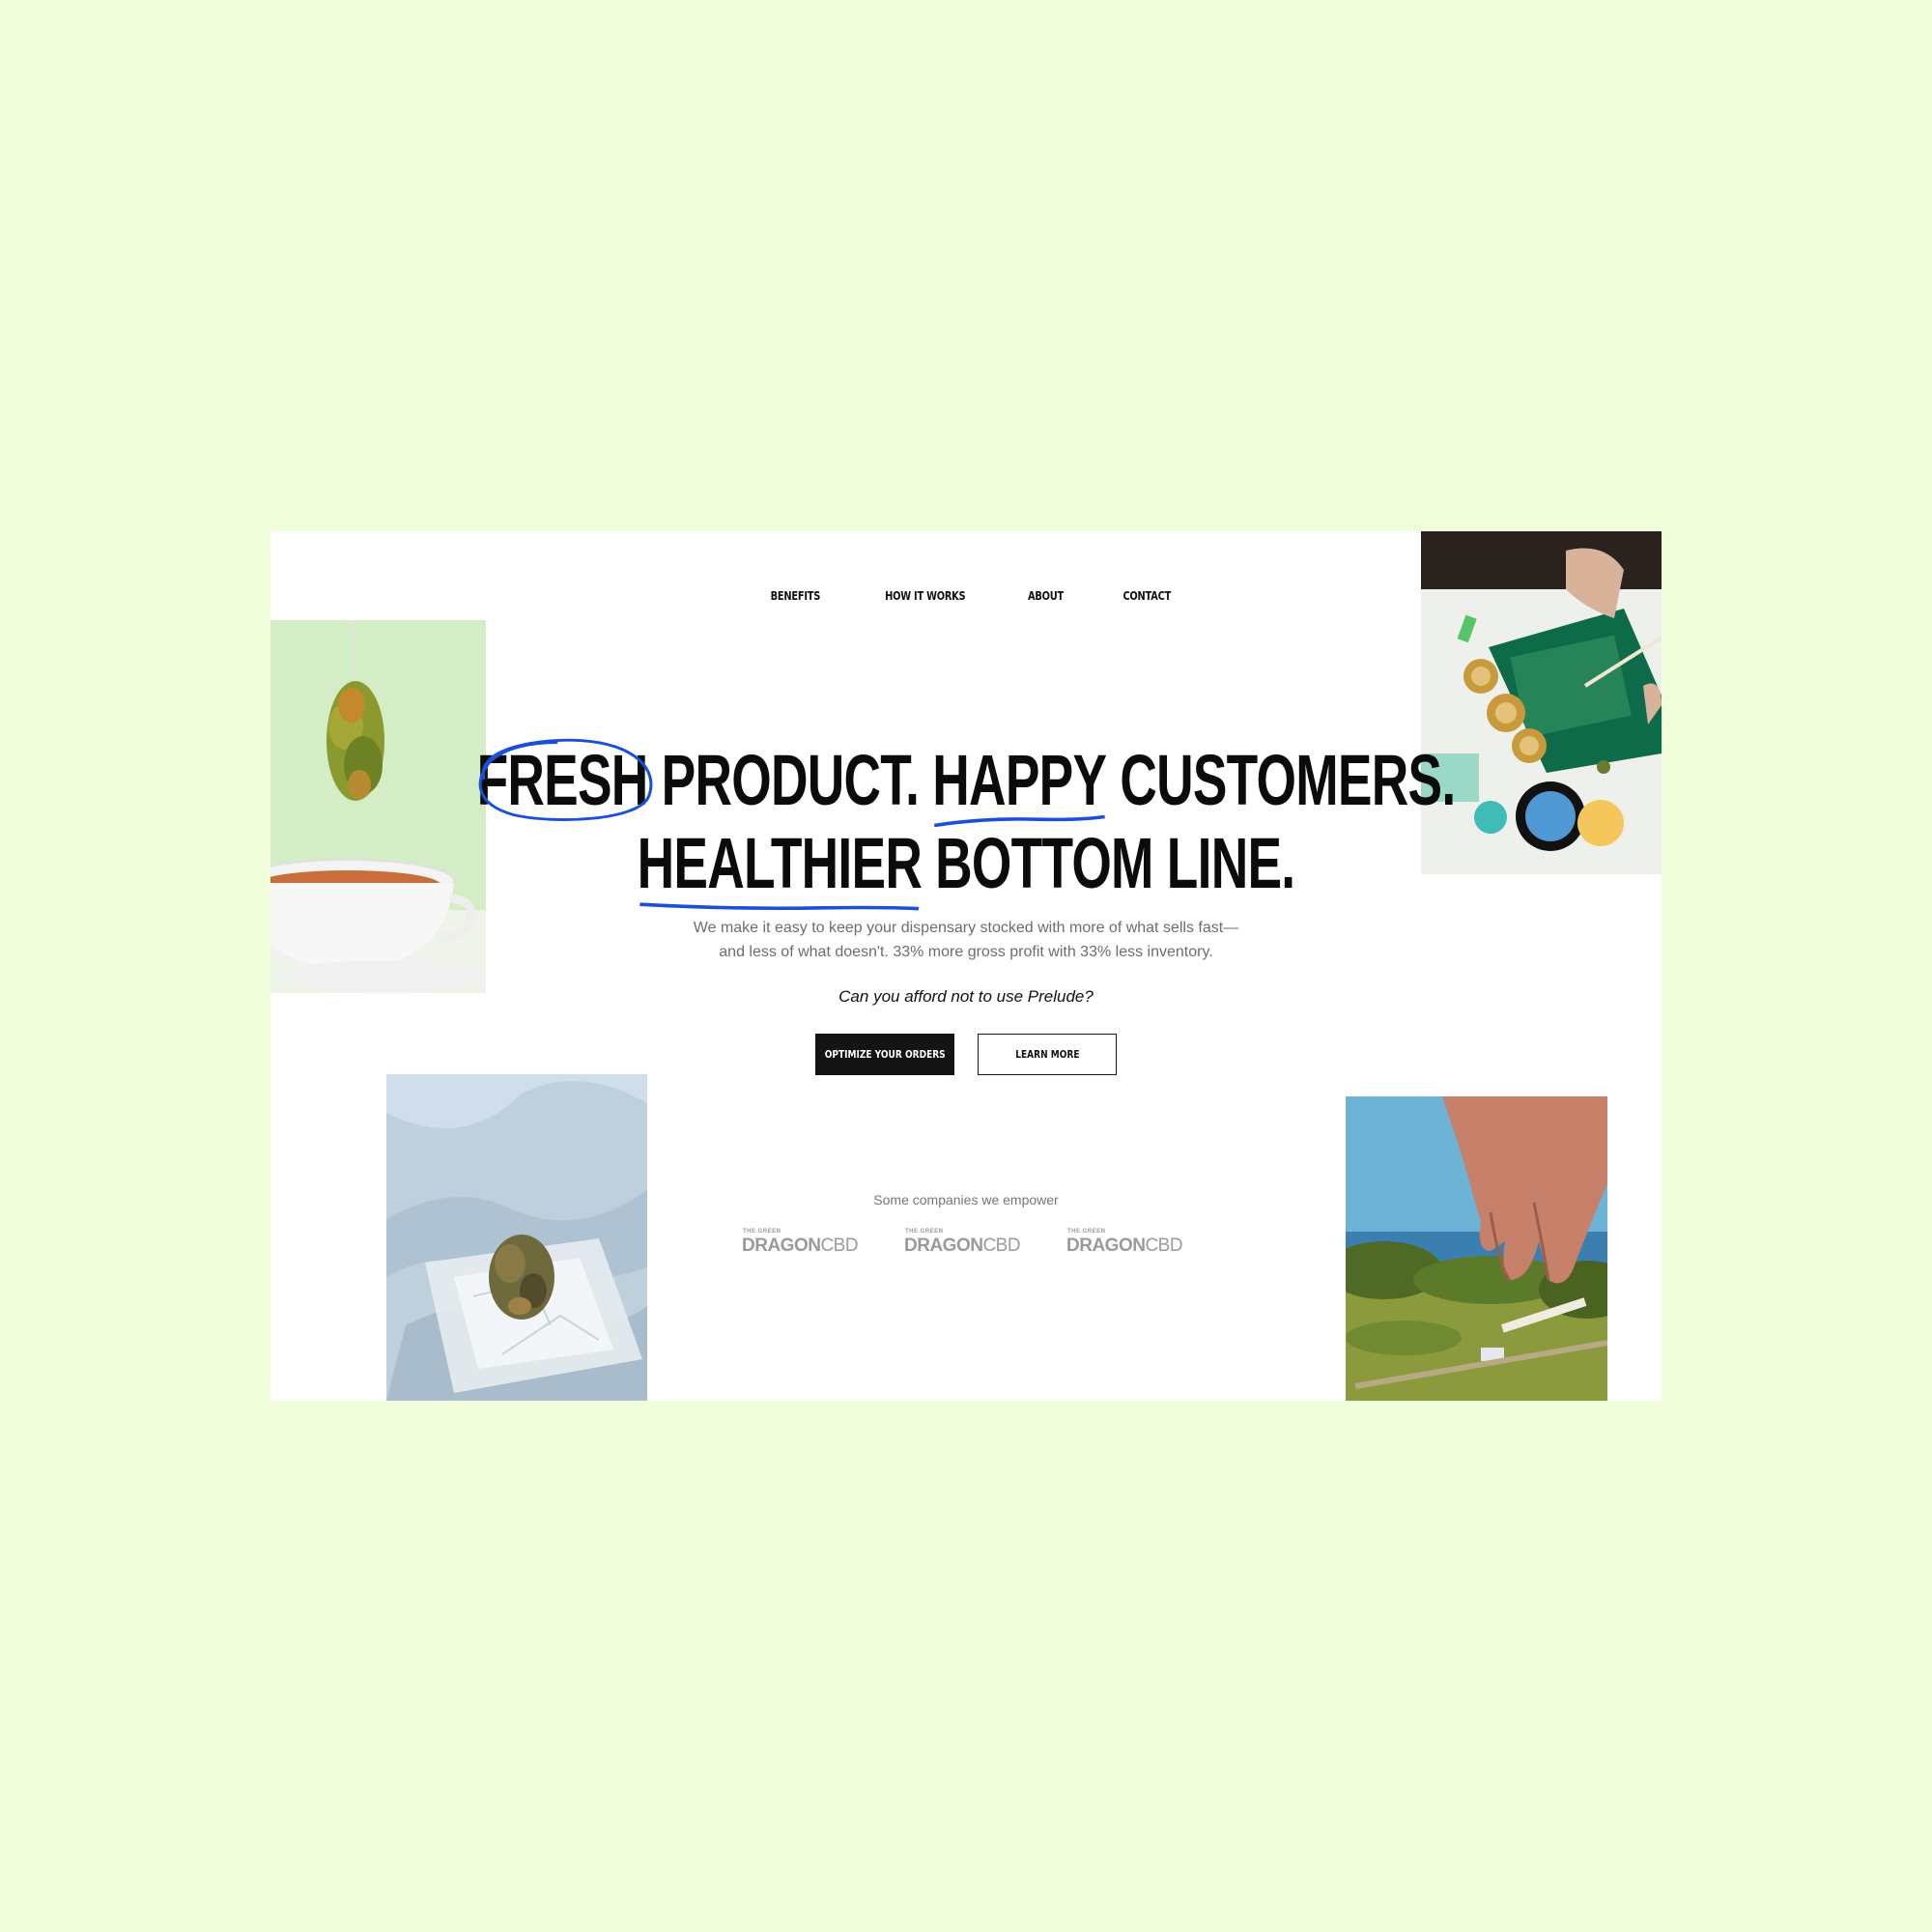  Describe the element at coordinates (1476, 1248) in the screenshot. I see `landscape-hand-photo` at that location.